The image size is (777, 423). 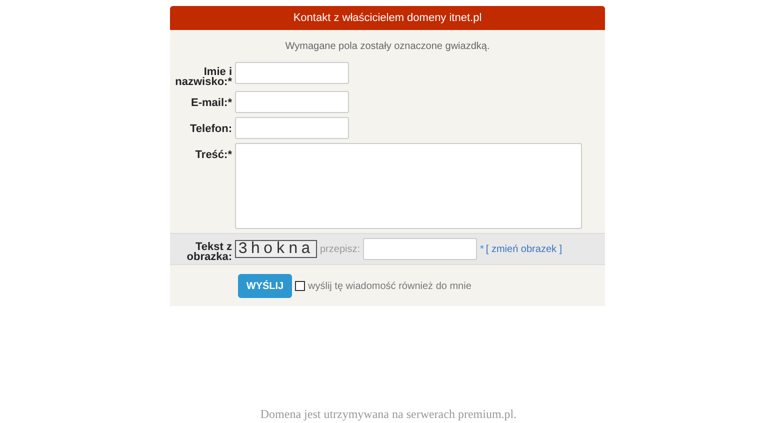 What do you see at coordinates (387, 18) in the screenshot?
I see `form-header: Kontakt z właścicielem domeny itnet.pl` at bounding box center [387, 18].